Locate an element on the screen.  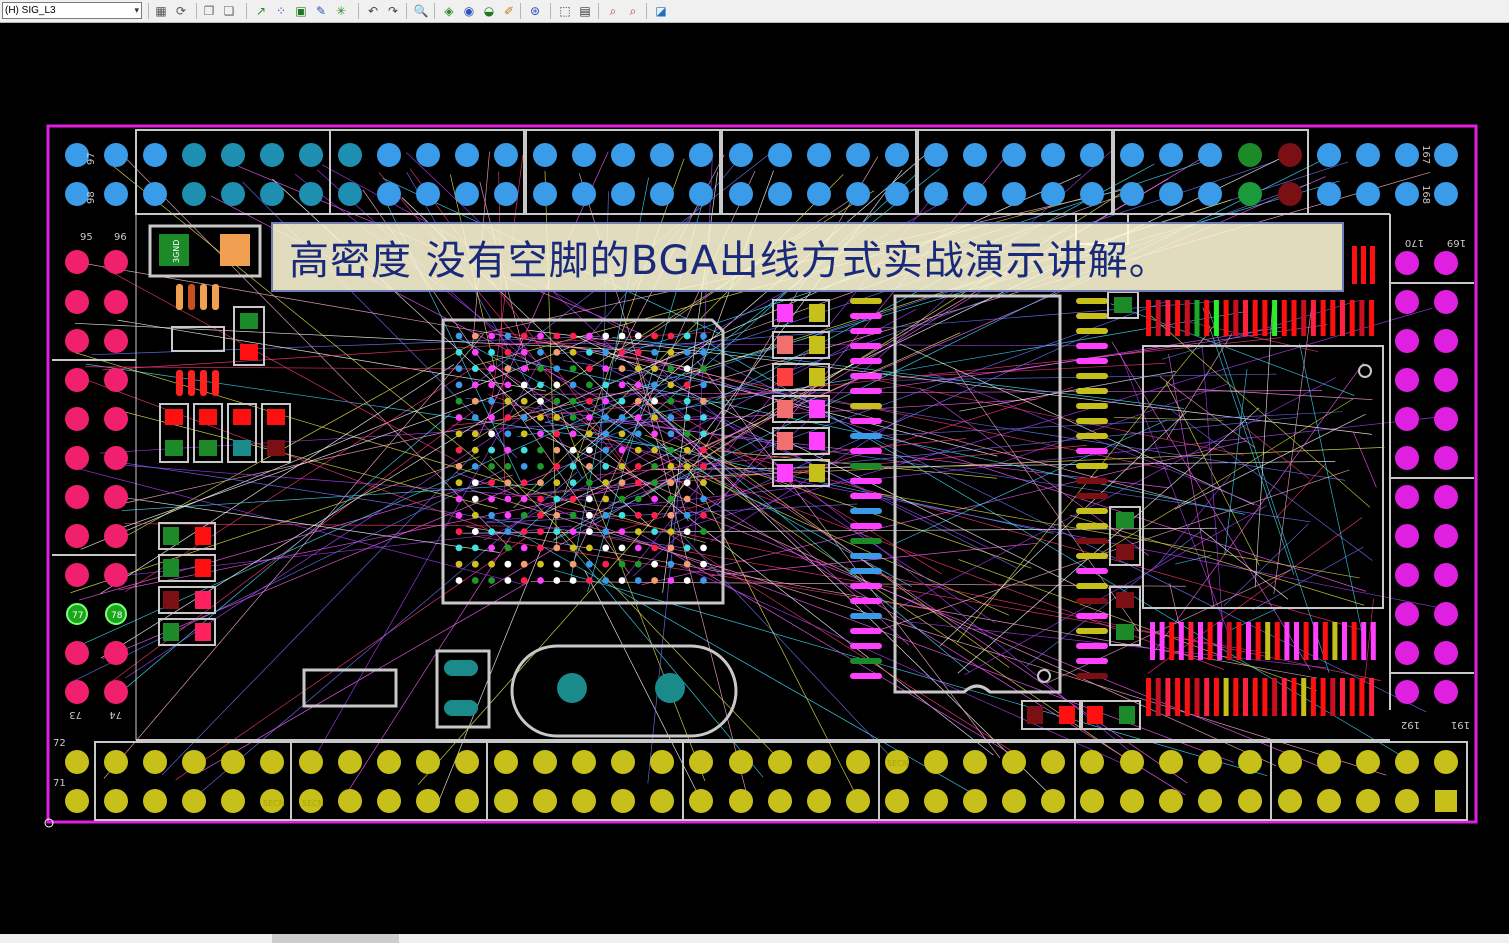
find-next-button: ⌕ is located at coordinates (633, 10).